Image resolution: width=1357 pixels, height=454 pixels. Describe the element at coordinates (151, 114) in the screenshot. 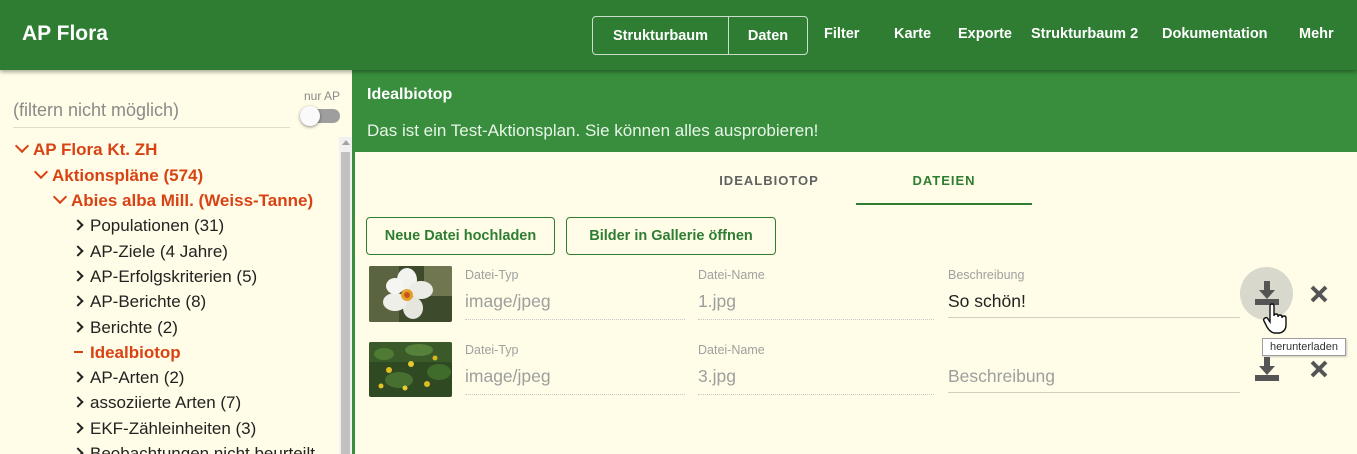

I see `tree-filter-input: (filtern nicht möglich)` at that location.